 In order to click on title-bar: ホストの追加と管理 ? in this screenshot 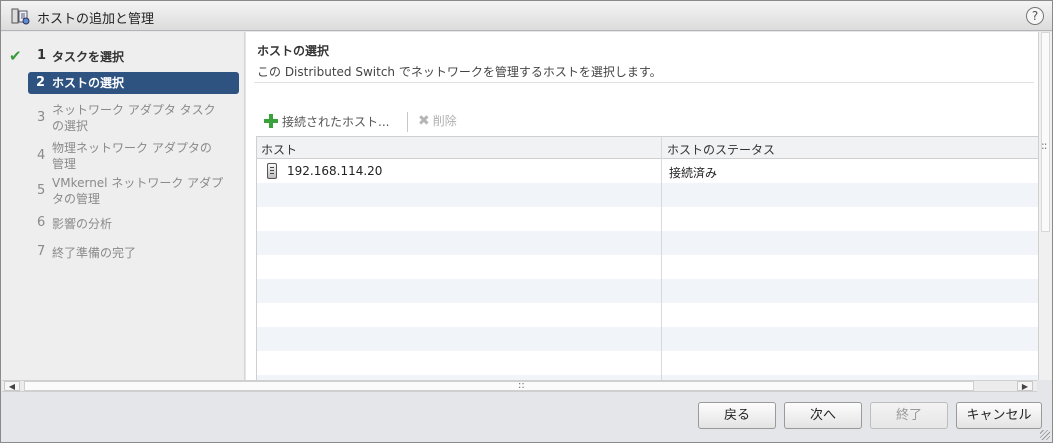, I will do `click(526, 16)`.